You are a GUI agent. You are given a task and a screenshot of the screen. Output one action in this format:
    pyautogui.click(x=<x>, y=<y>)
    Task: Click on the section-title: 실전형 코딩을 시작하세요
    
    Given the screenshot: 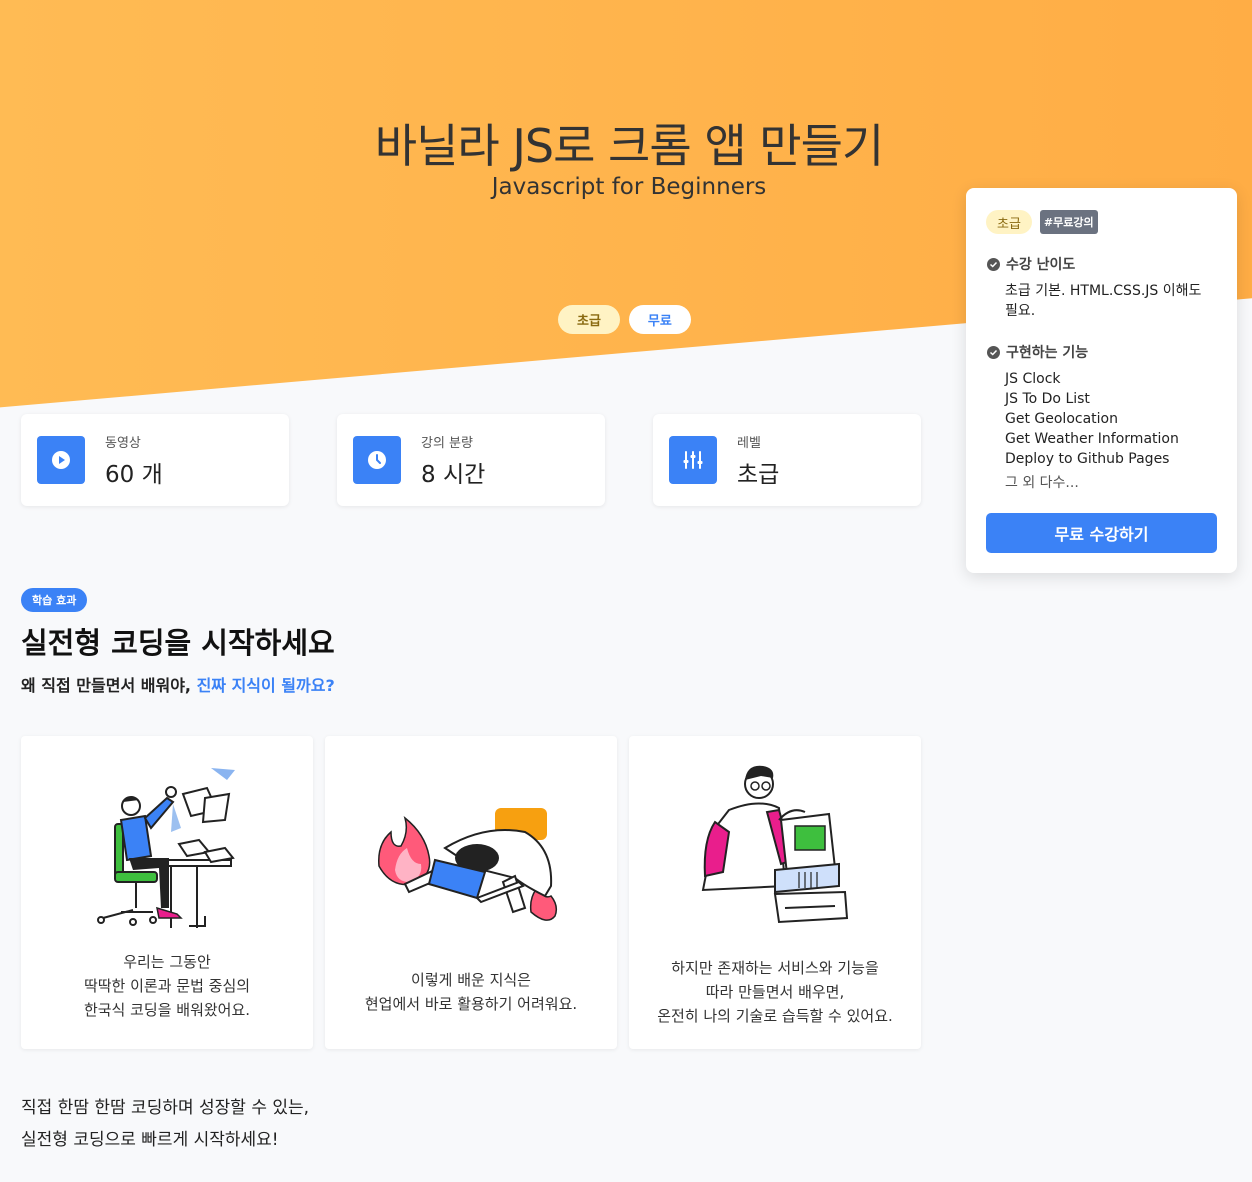 What is the action you would take?
    pyautogui.click(x=178, y=643)
    